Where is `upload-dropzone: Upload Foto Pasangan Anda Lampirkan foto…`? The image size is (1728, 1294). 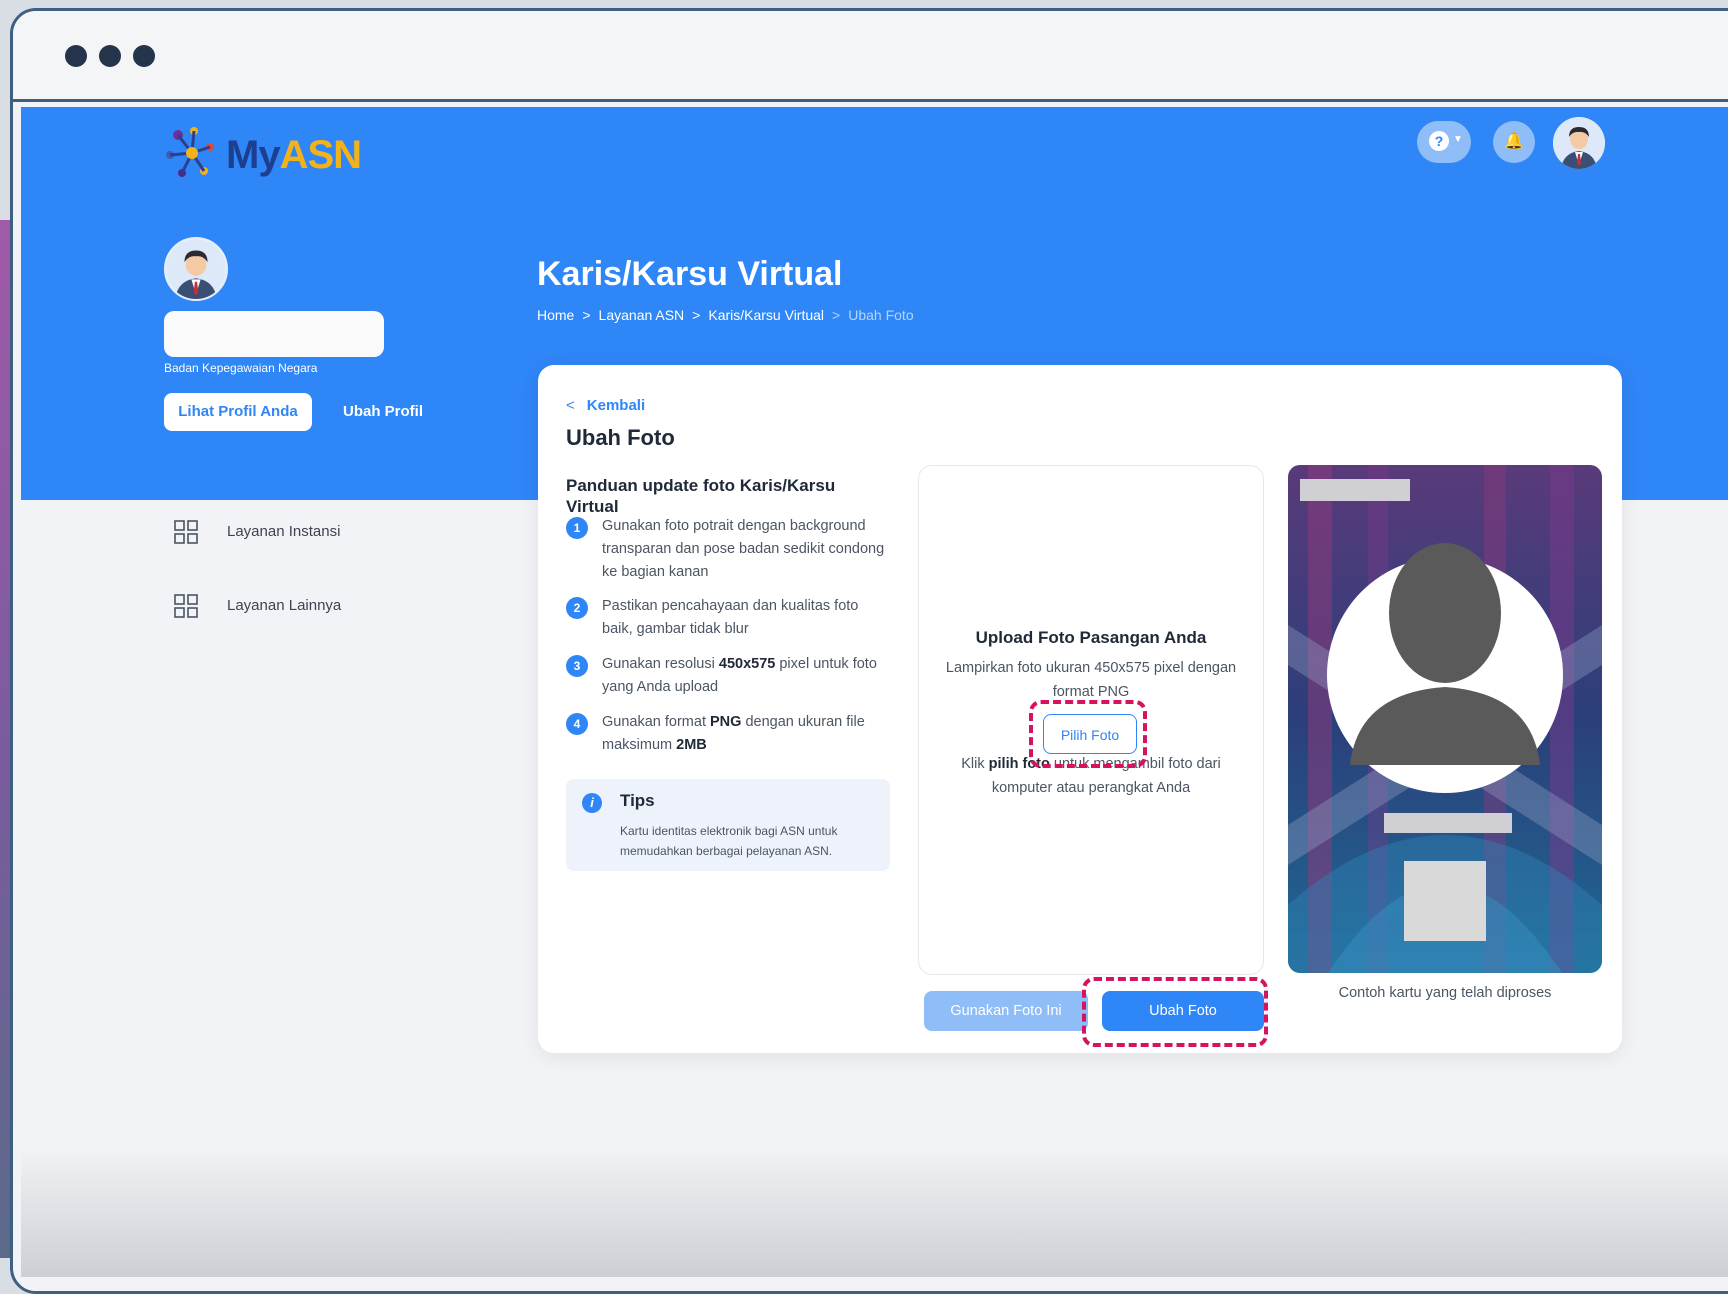
upload-dropzone: Upload Foto Pasangan Anda Lampirkan foto… is located at coordinates (1091, 720).